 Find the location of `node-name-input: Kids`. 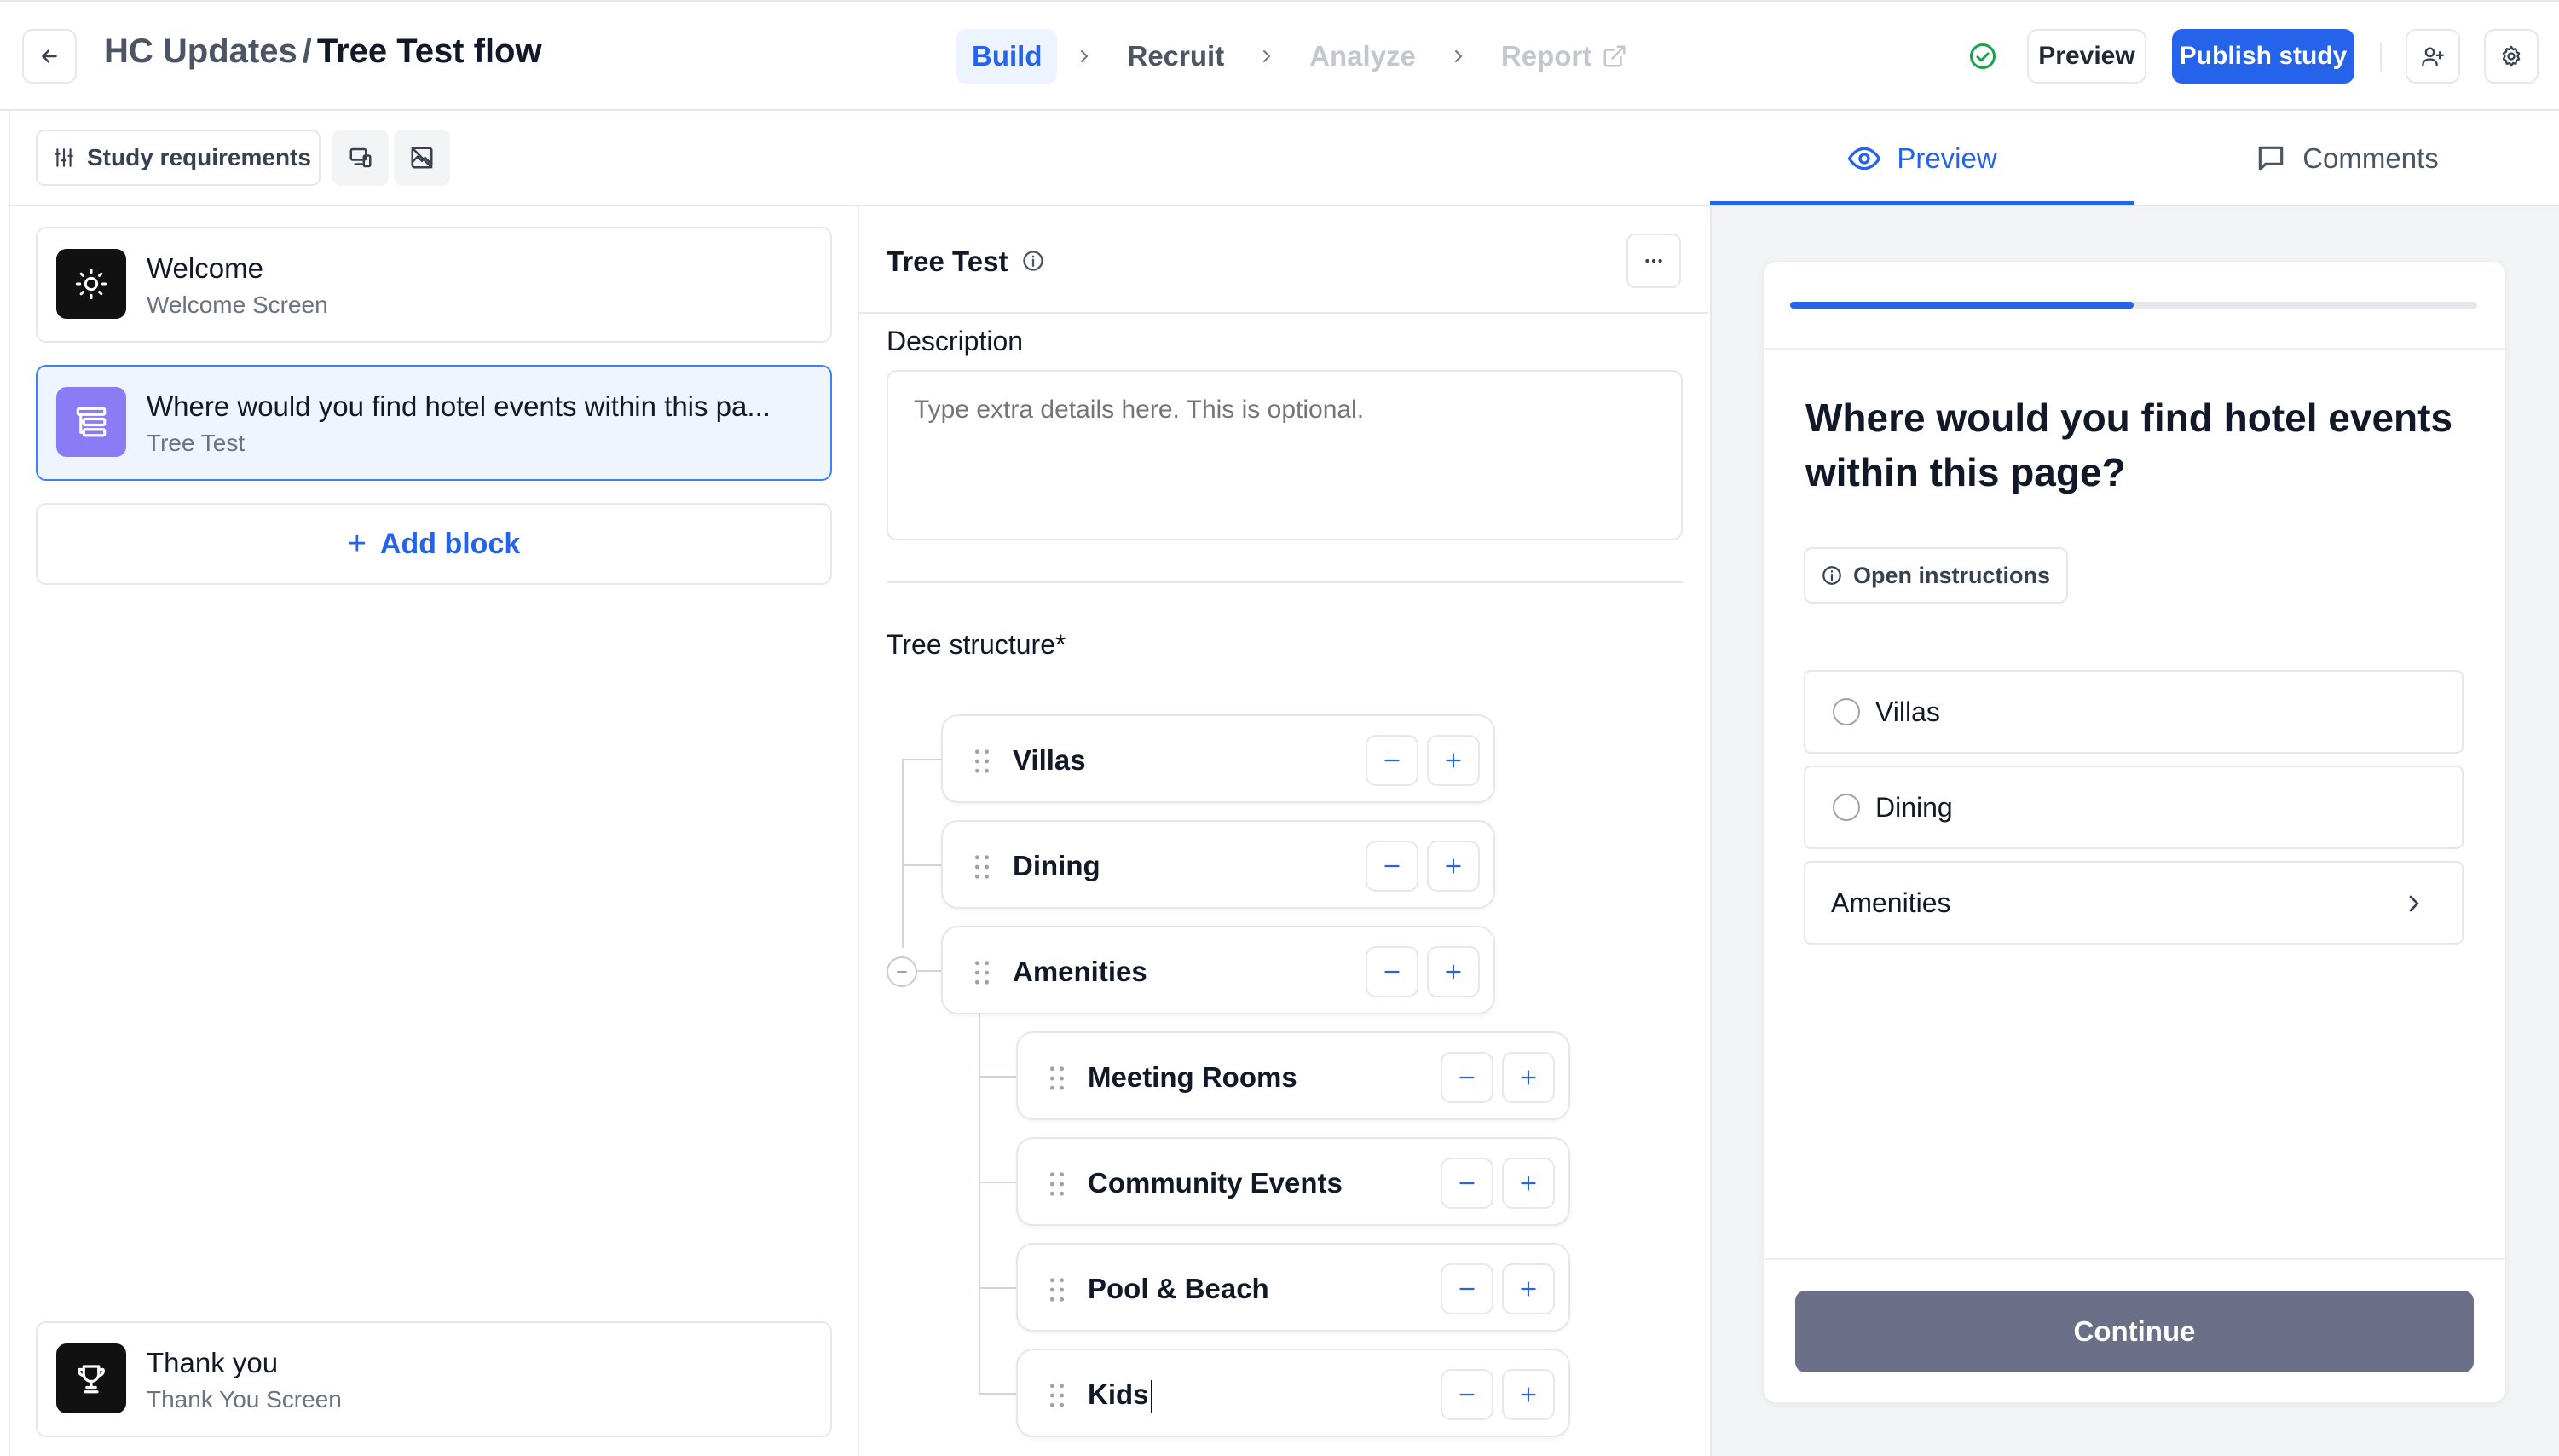

node-name-input: Kids is located at coordinates (1120, 1395).